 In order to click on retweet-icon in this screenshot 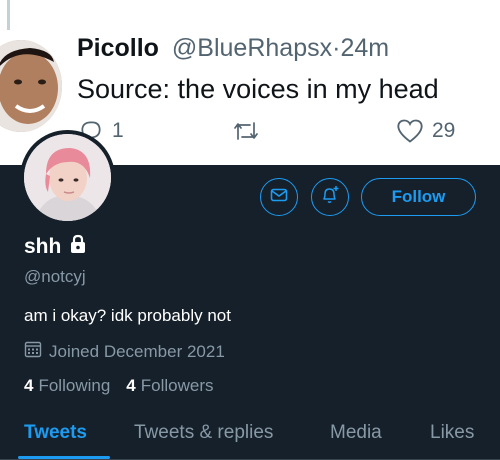, I will do `click(246, 131)`.